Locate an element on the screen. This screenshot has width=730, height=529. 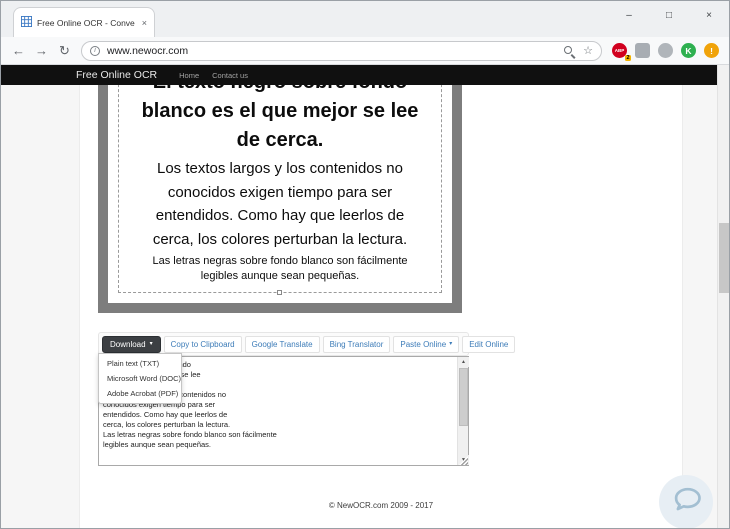
kaspersky-extension-icon: K is located at coordinates (688, 50).